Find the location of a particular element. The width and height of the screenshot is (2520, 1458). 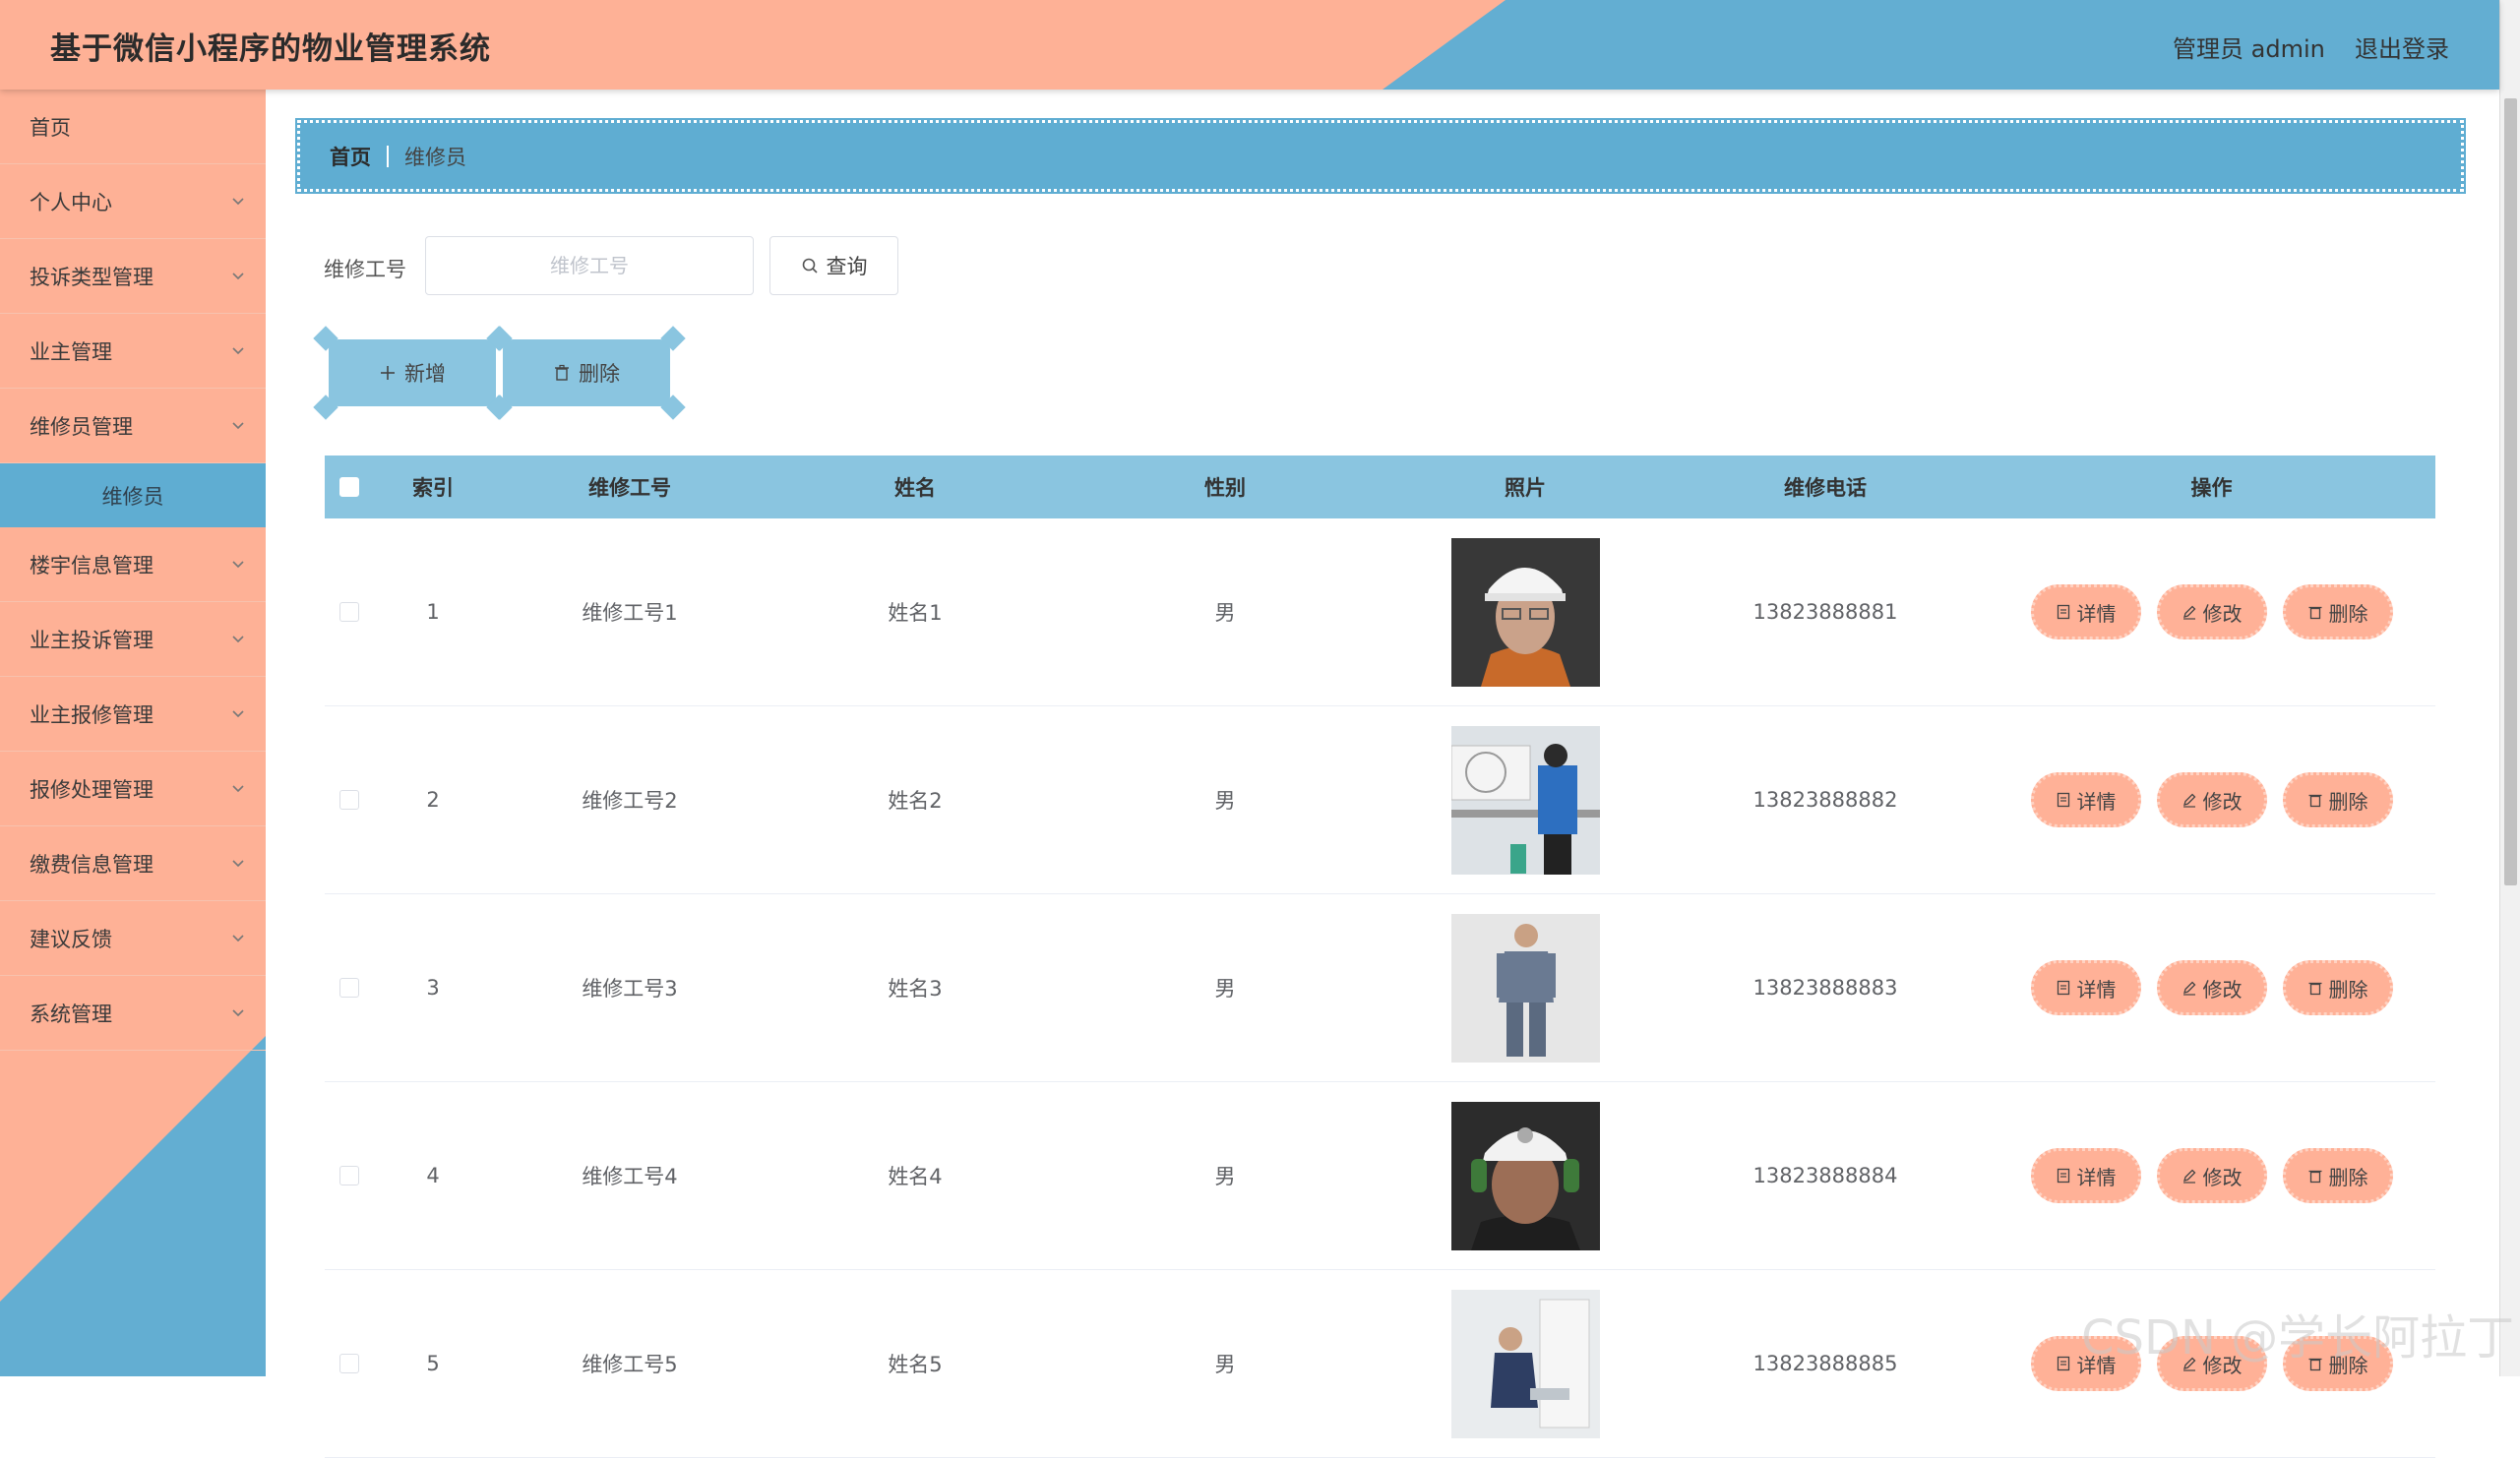

page-scrollbar is located at coordinates (2509, 688).